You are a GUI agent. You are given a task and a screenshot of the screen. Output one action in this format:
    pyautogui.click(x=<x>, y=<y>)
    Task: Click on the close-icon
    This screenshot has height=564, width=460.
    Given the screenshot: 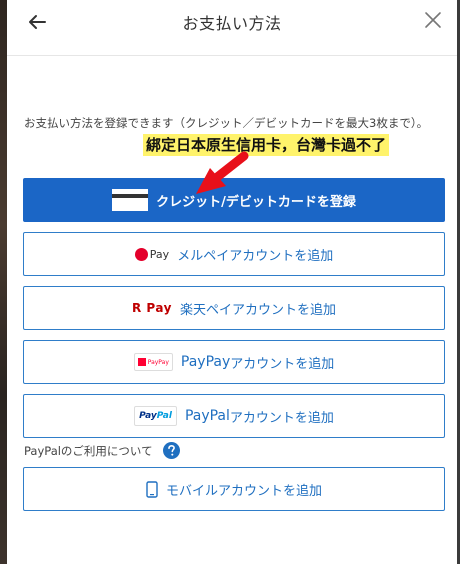 What is the action you would take?
    pyautogui.click(x=433, y=20)
    